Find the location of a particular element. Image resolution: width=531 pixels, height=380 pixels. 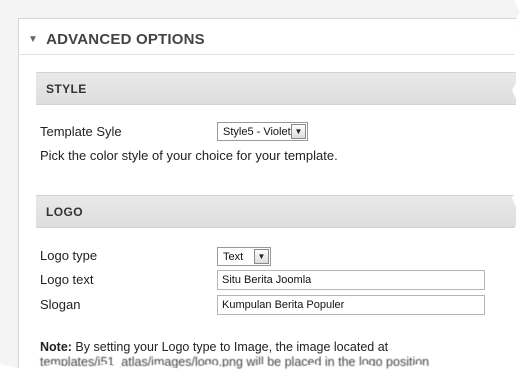

logo-section-header: LOGO is located at coordinates (276, 211).